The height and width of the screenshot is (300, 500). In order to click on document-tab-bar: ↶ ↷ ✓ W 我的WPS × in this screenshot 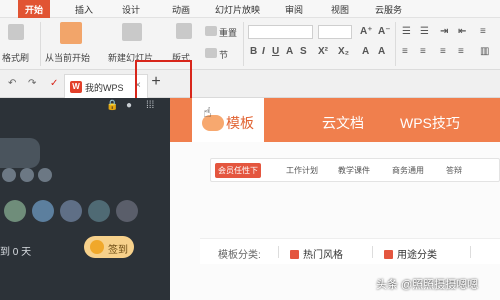, I will do `click(250, 84)`.